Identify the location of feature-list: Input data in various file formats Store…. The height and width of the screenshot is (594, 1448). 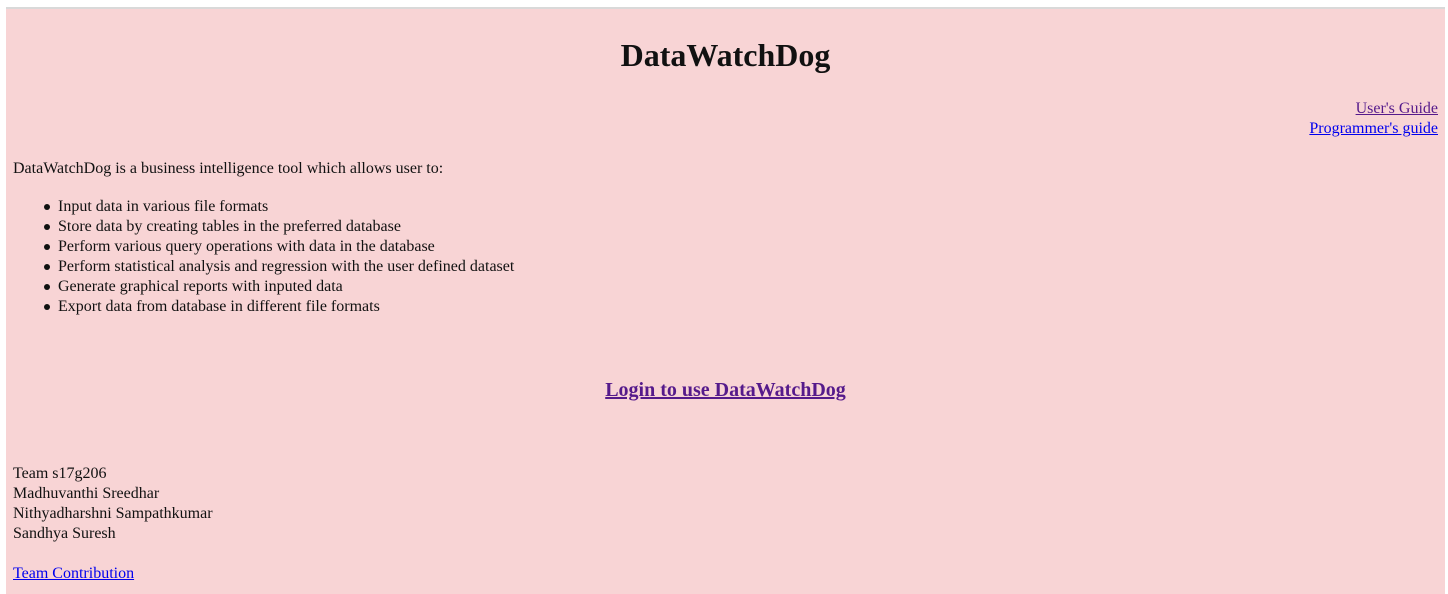
(263, 257).